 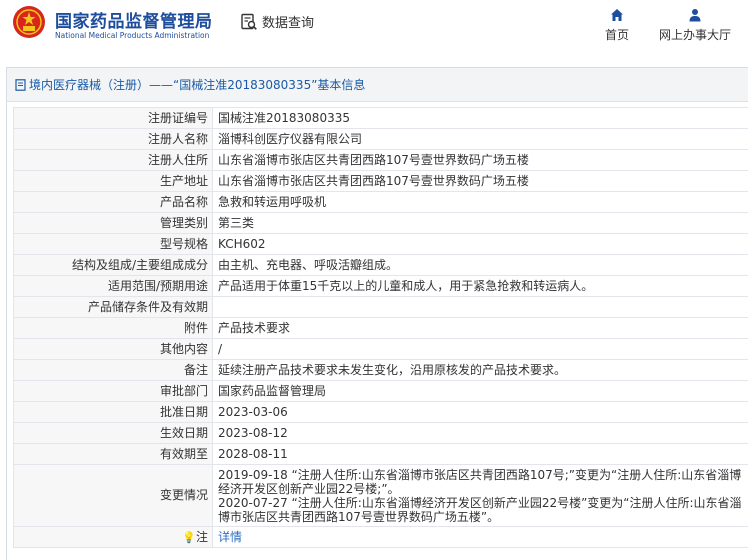 I want to click on data-query-label: 数据查询, so click(x=288, y=23).